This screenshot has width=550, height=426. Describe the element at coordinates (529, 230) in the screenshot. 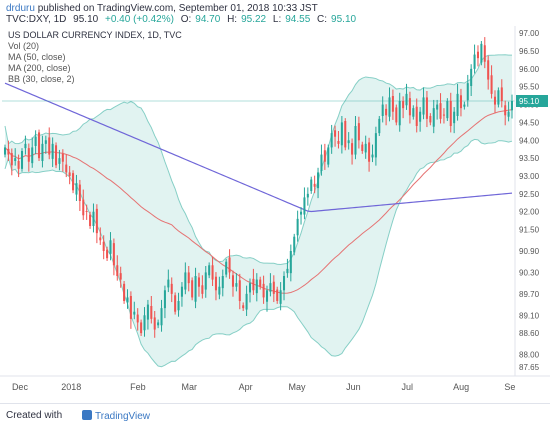

I see `price-tick-label: 91.50` at that location.